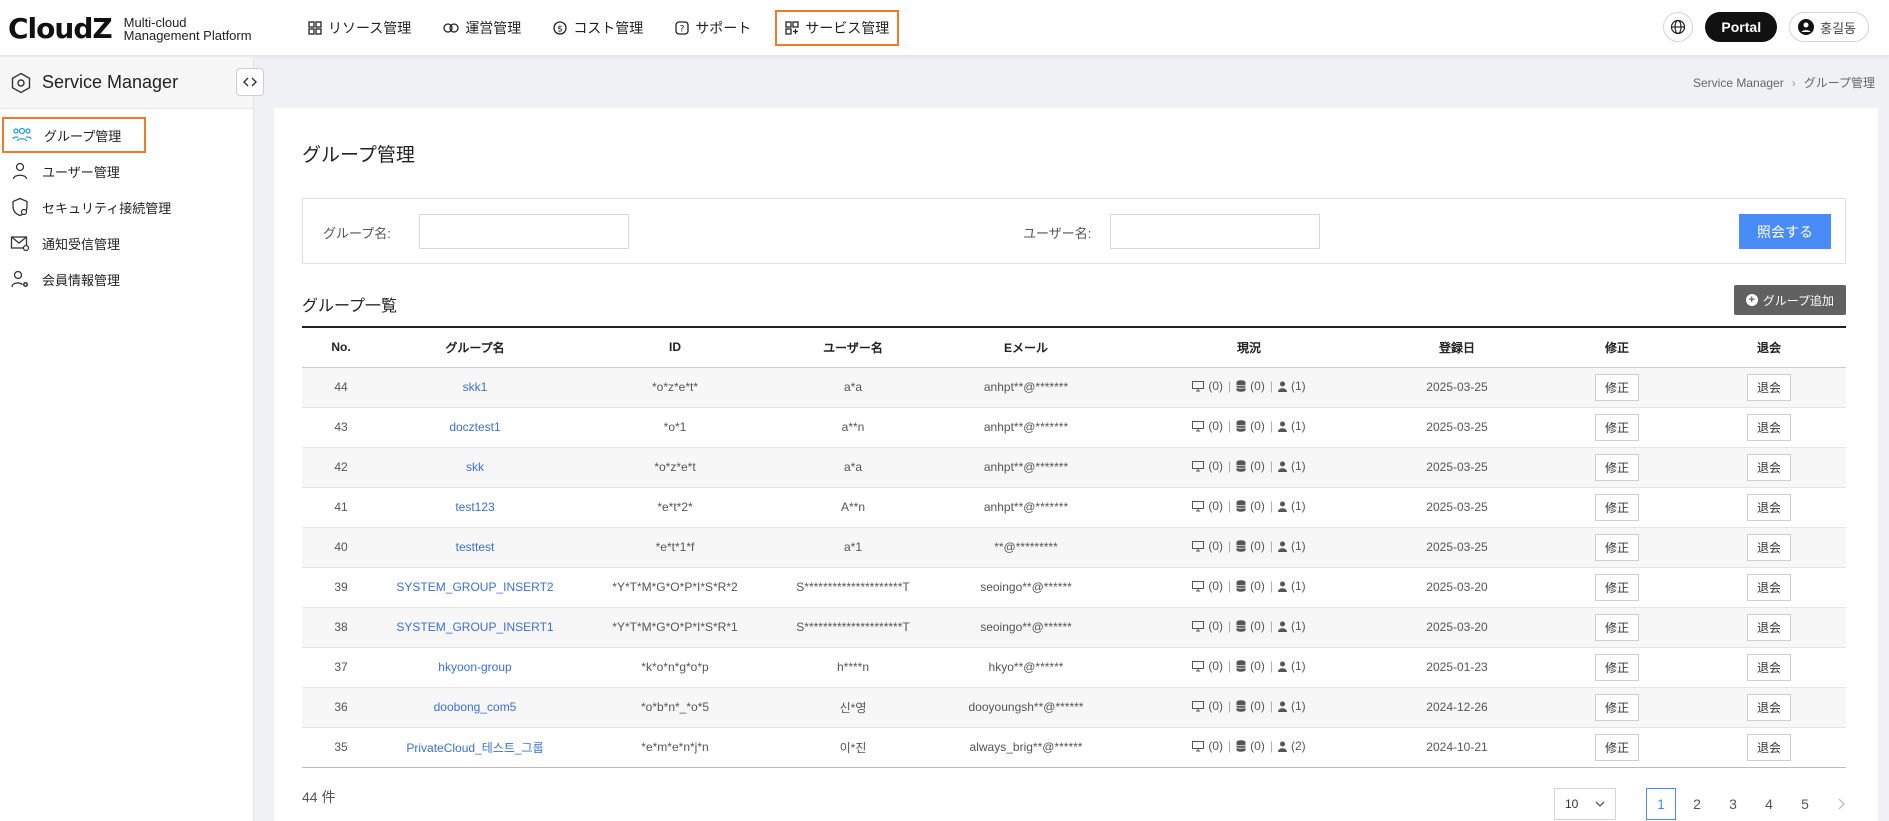  Describe the element at coordinates (475, 627) in the screenshot. I see `group-name-link: SYSTEM_GROUP_INSERT1` at that location.